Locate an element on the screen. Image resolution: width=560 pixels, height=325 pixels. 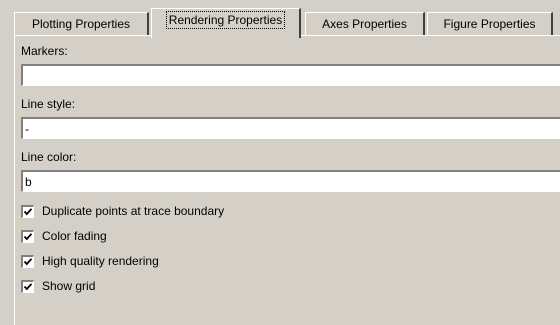
line-style-label: Line style: is located at coordinates (48, 104).